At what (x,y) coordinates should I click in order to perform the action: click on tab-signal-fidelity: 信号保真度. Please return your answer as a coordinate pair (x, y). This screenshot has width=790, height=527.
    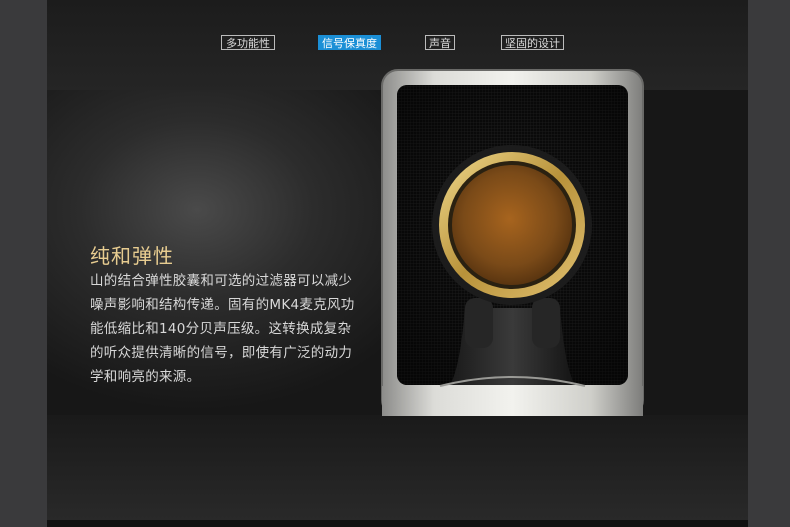
    Looking at the image, I should click on (349, 42).